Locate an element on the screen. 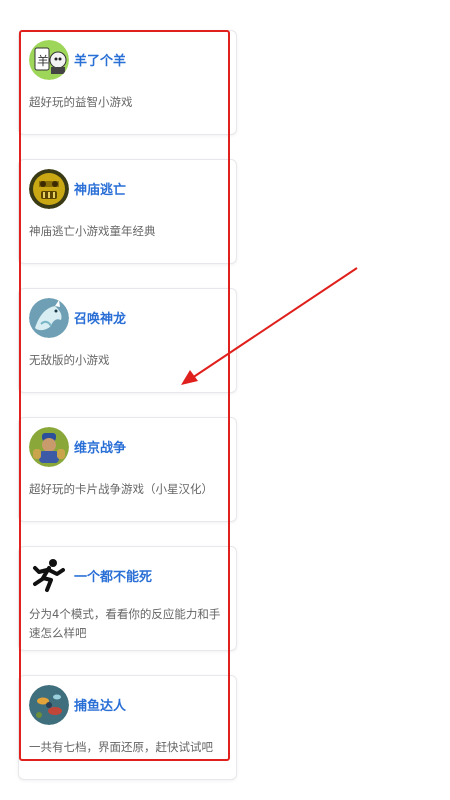 The image size is (450, 800). game-card-none-can-die: 一个都不能死 分为4个模式，看看你的反应能力和手速怎么样吧 is located at coordinates (127, 598).